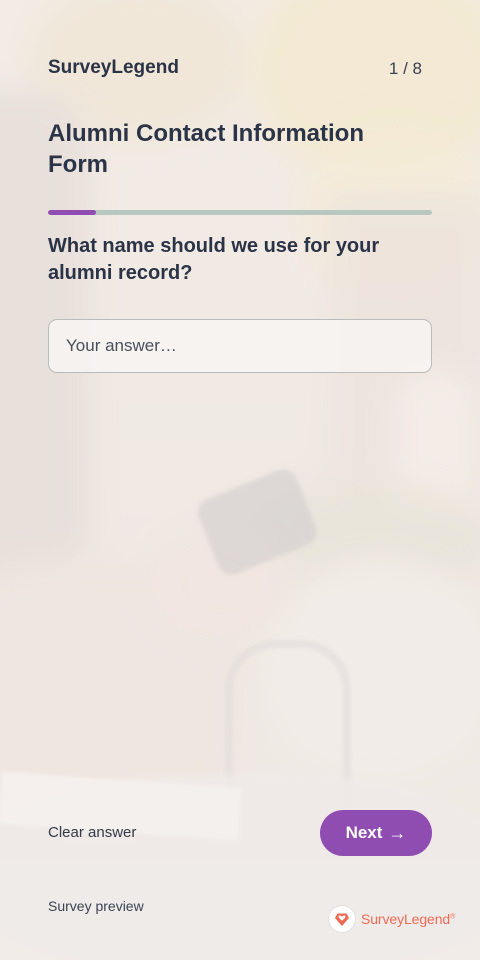 This screenshot has height=960, width=480. Describe the element at coordinates (364, 832) in the screenshot. I see `next-button-label: Next` at that location.